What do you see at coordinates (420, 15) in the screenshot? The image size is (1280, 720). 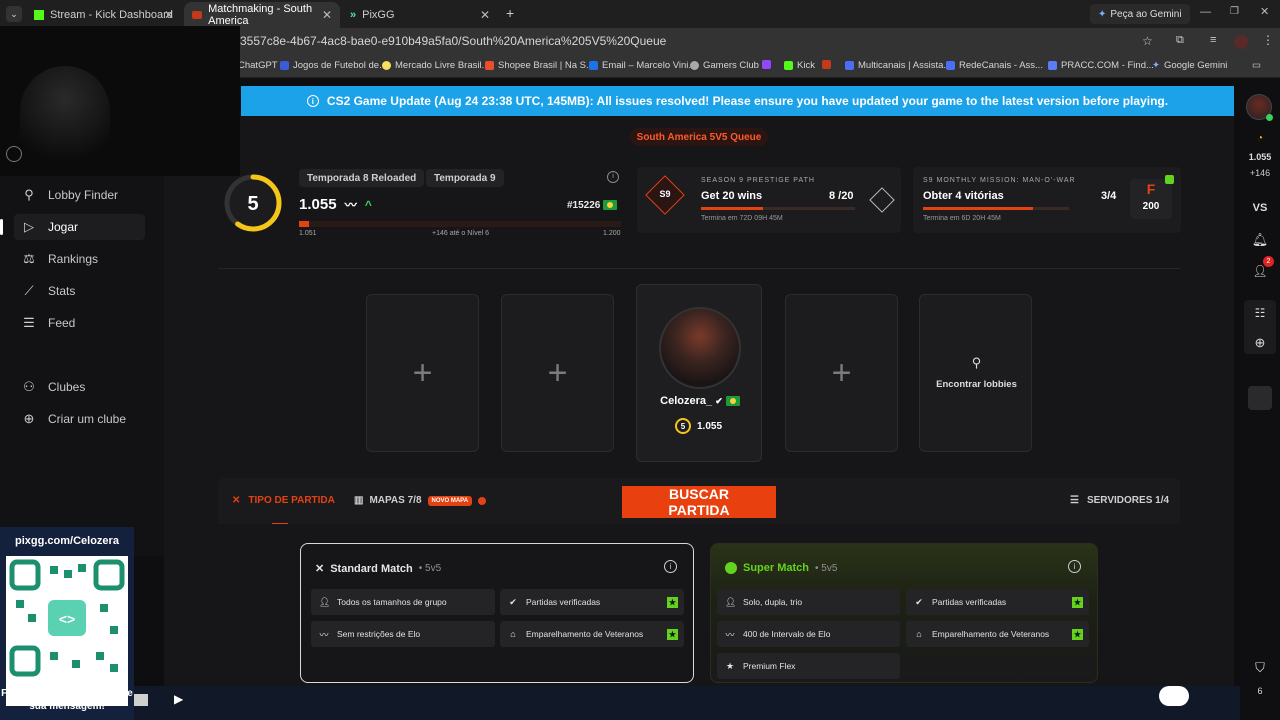 I see `tab-pixgg: » PixGG ✕` at bounding box center [420, 15].